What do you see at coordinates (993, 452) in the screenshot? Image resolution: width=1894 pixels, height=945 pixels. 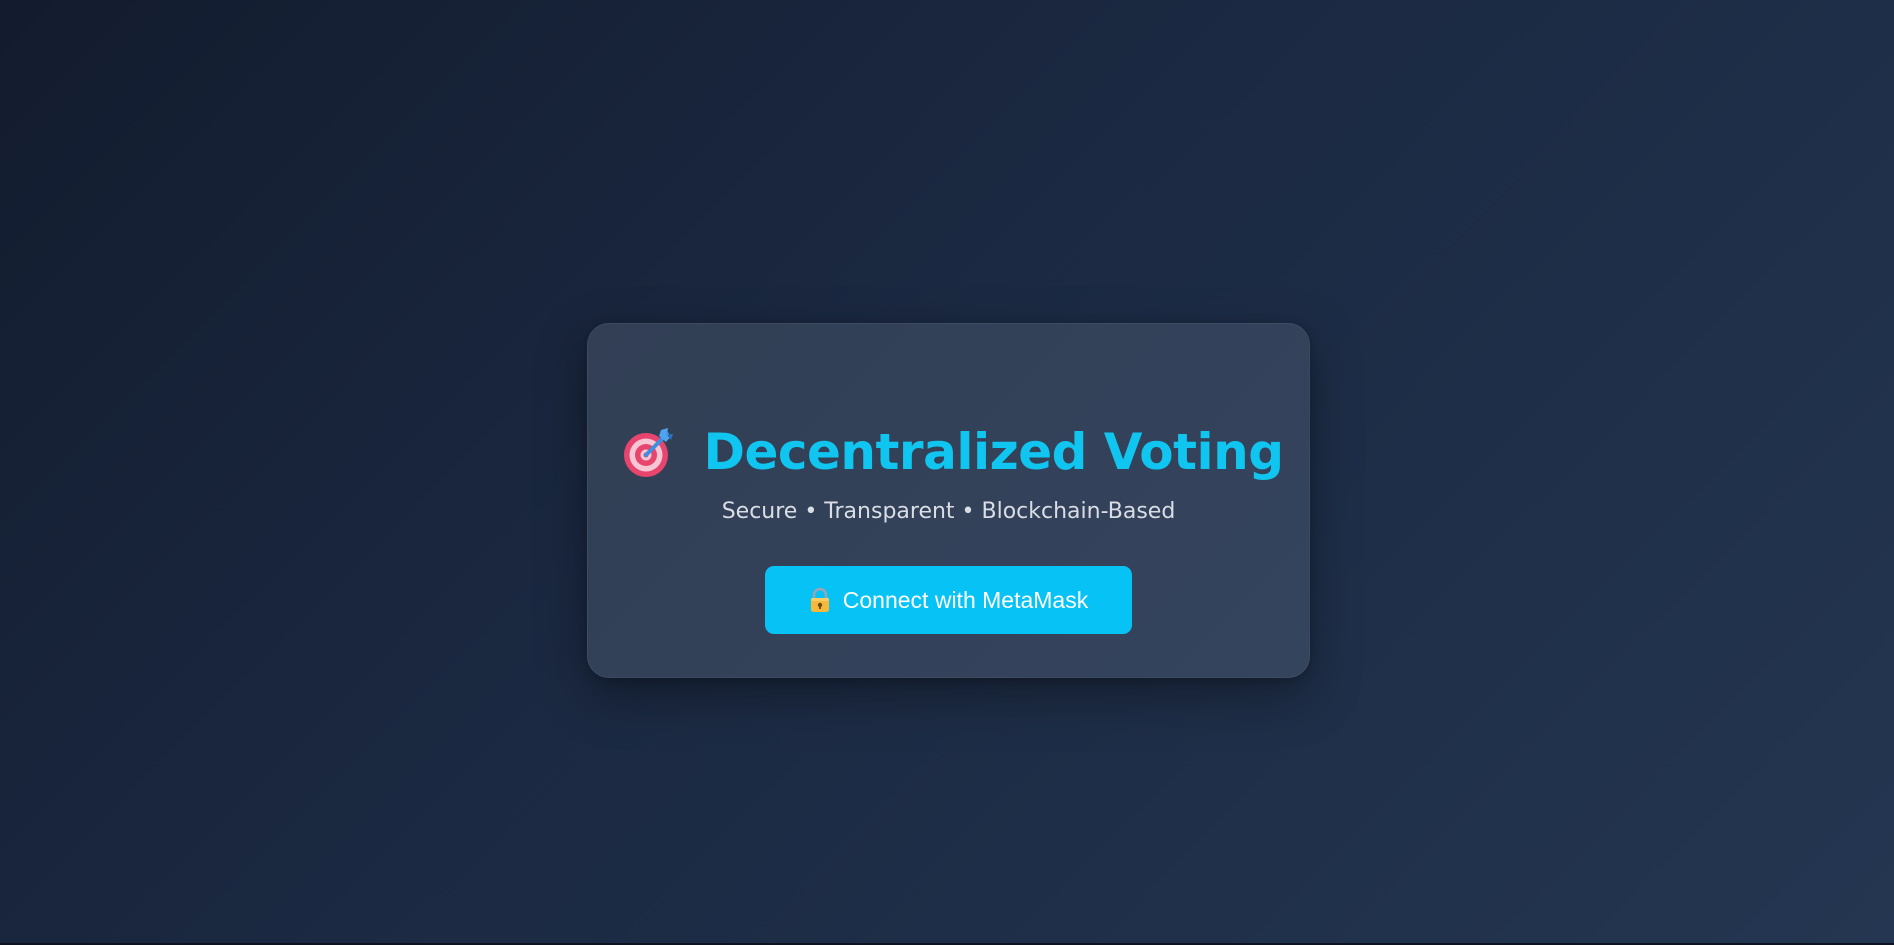 I see `page-title: Decentralized Voting` at bounding box center [993, 452].